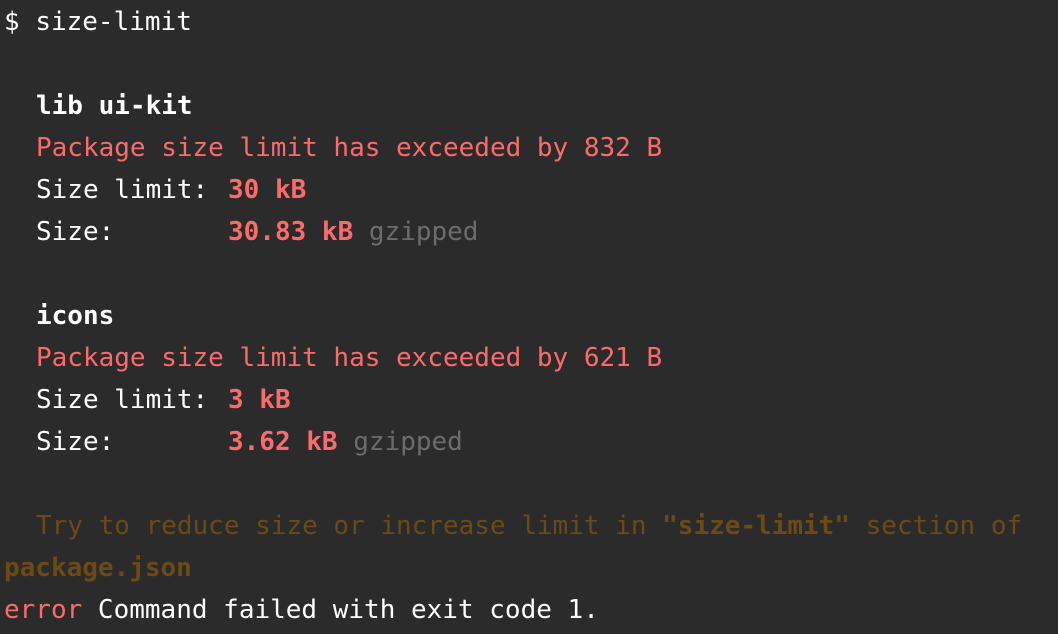 This screenshot has height=634, width=1058. Describe the element at coordinates (283, 442) in the screenshot. I see `size-value: 3.62 kB` at that location.